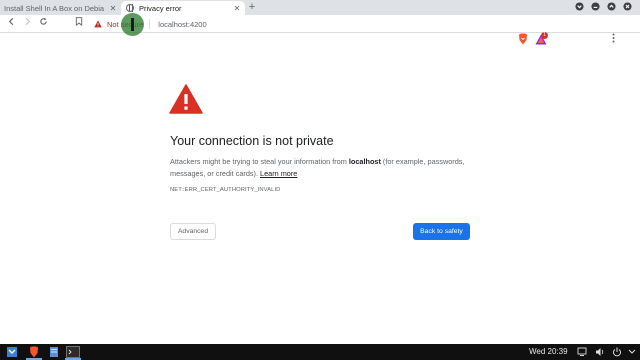  Describe the element at coordinates (79, 24) in the screenshot. I see `bookmark-icon` at that location.